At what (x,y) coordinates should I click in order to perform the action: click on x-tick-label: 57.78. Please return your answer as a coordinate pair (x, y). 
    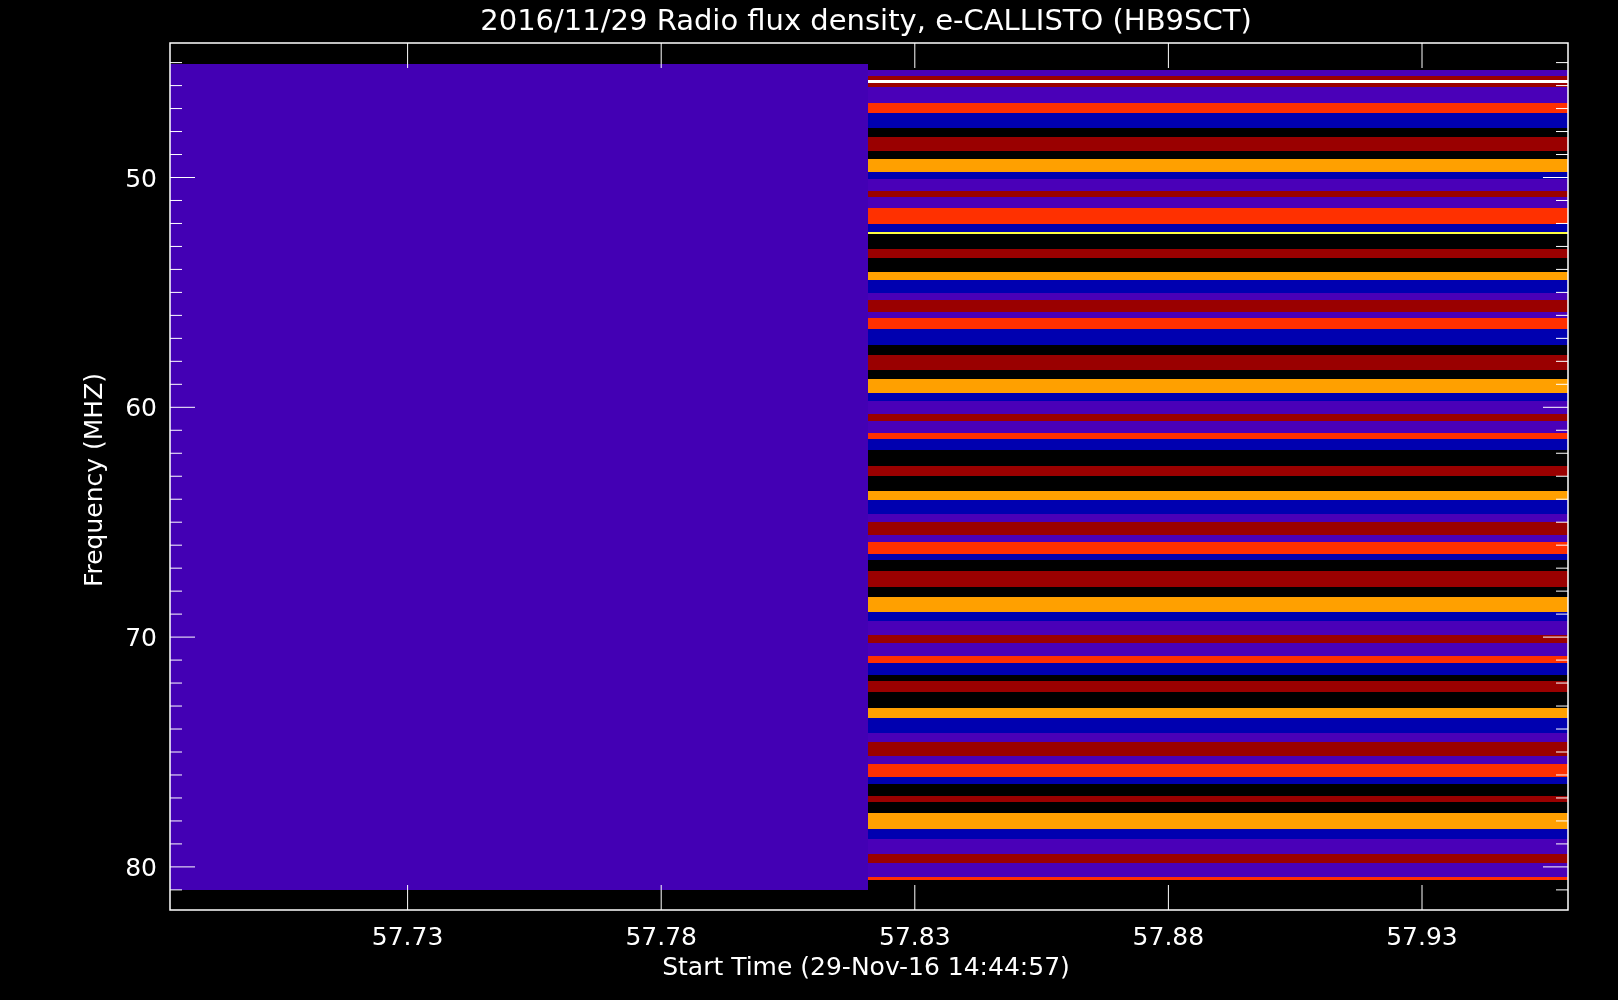
    Looking at the image, I should click on (661, 936).